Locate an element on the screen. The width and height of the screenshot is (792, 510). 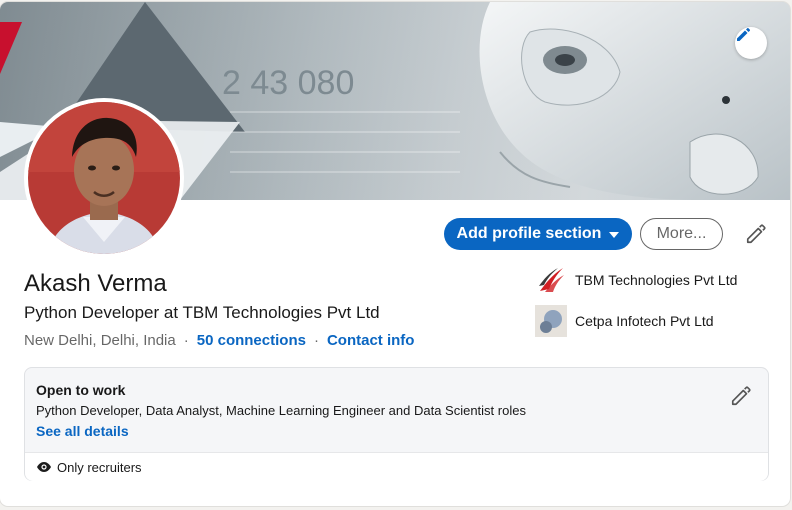
avatar is located at coordinates (104, 178).